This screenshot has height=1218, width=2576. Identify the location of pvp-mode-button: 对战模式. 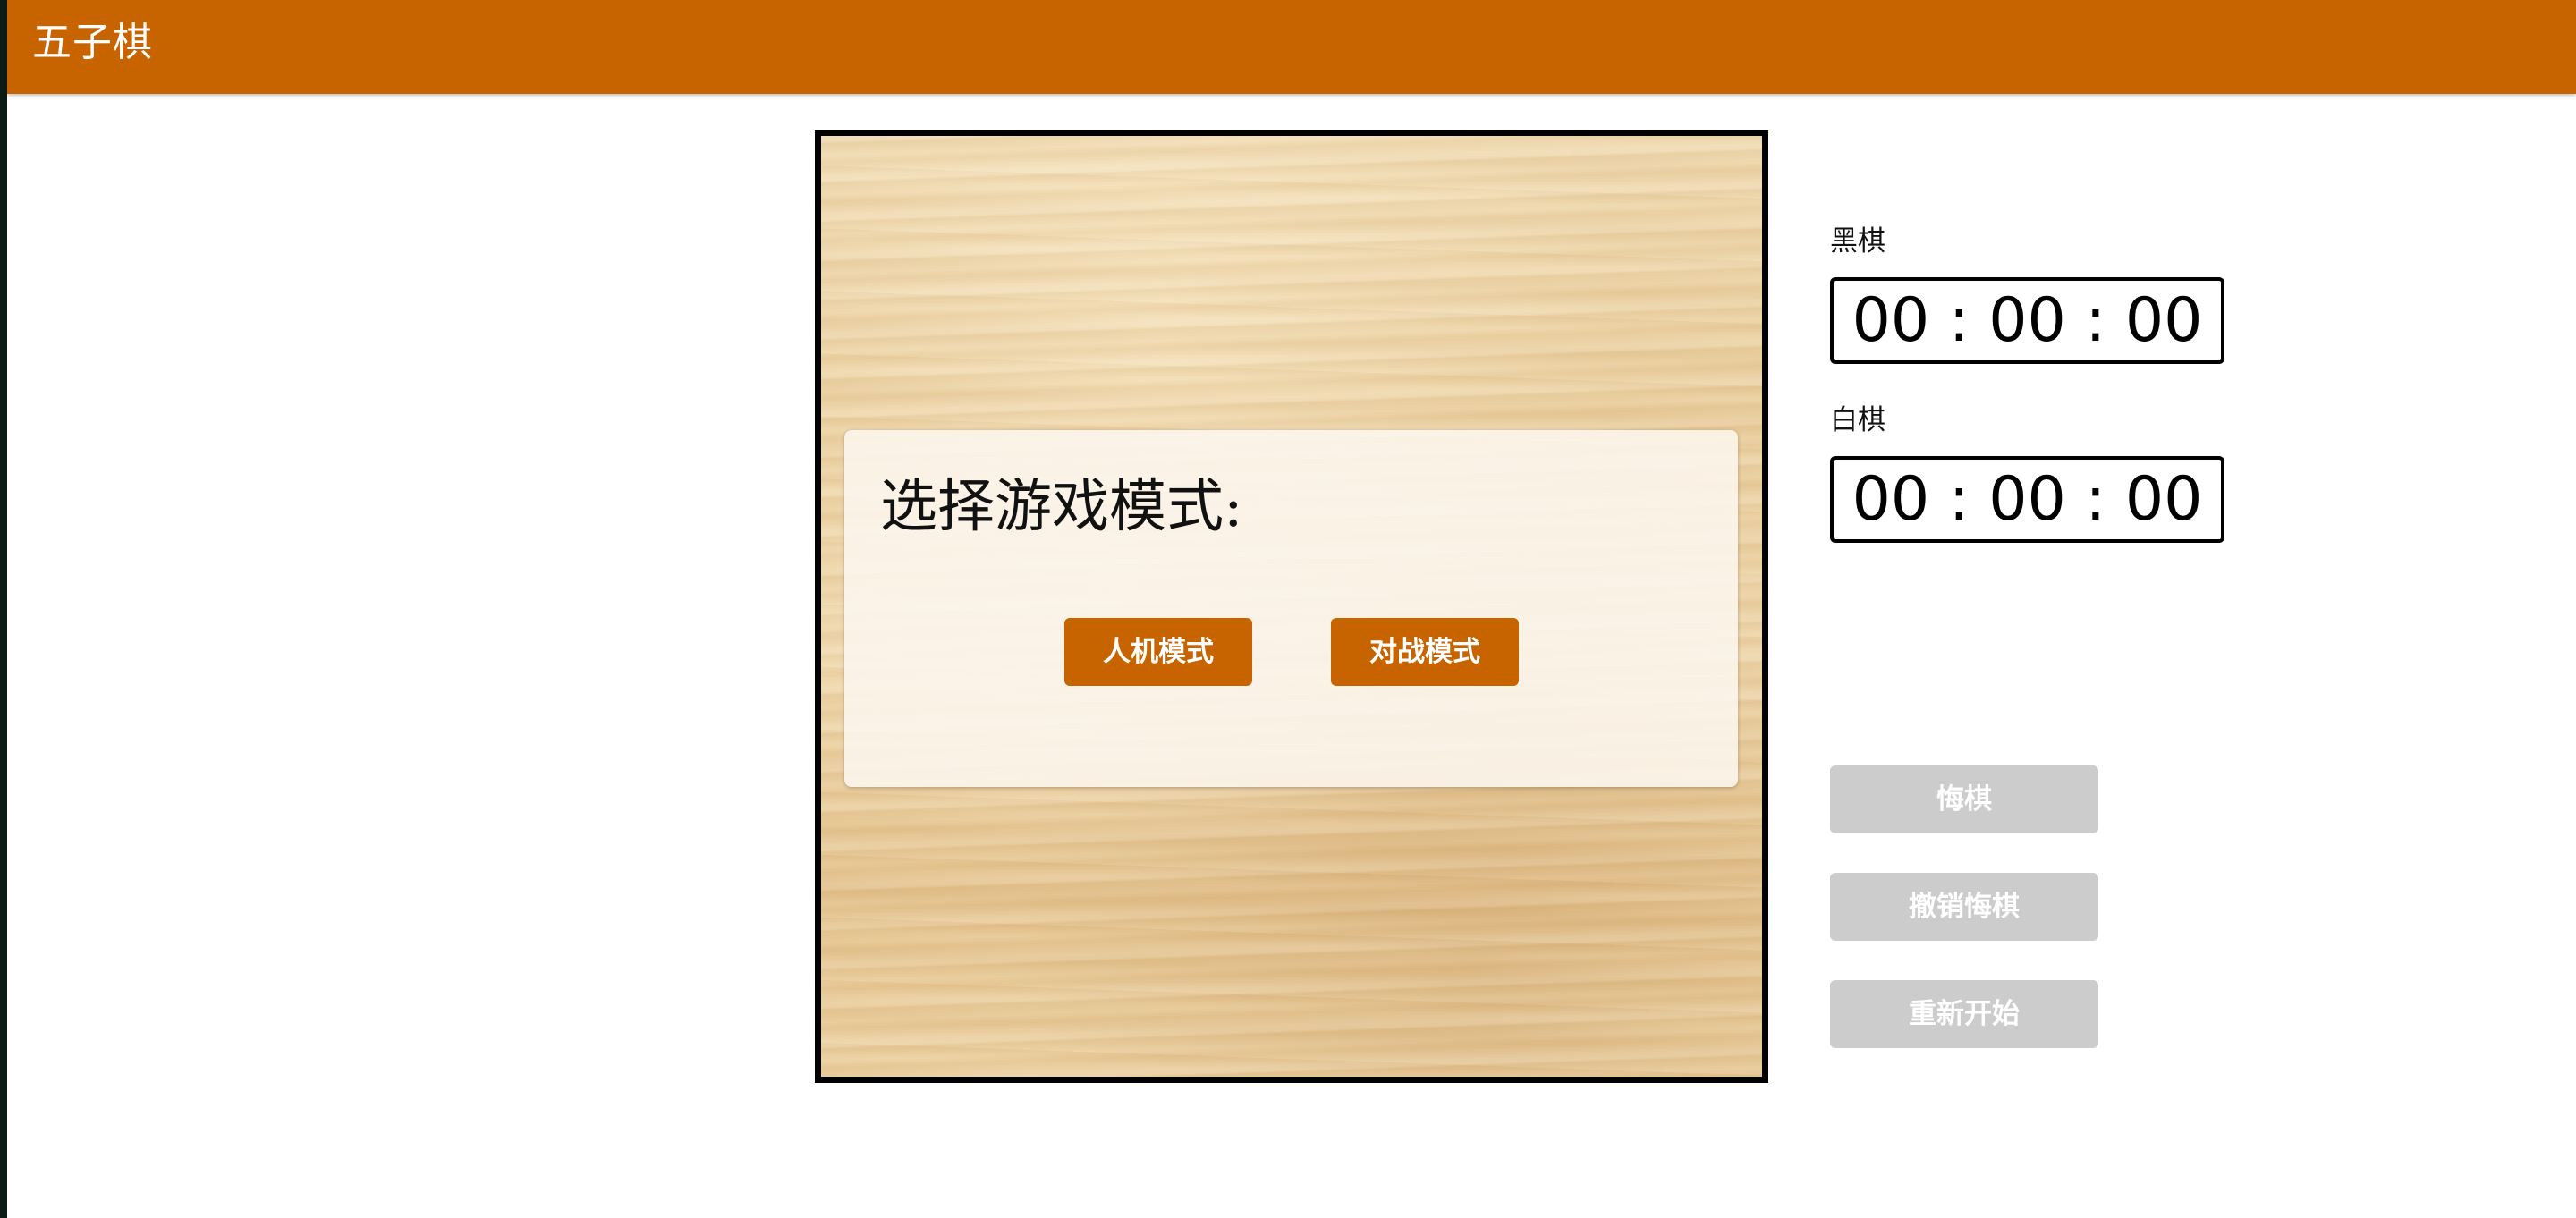
(1425, 652).